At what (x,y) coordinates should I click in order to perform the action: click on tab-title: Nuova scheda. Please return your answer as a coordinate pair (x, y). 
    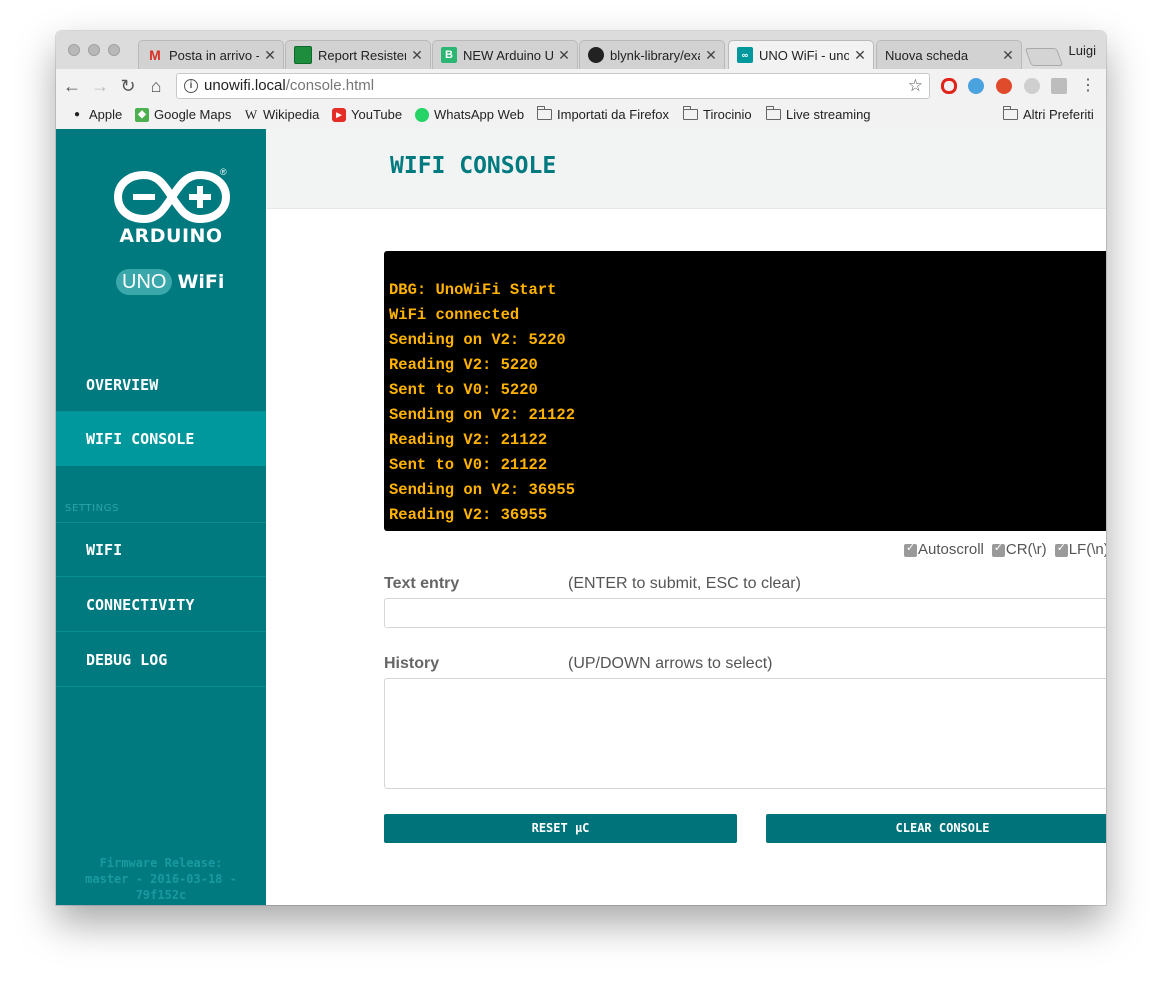
    Looking at the image, I should click on (927, 55).